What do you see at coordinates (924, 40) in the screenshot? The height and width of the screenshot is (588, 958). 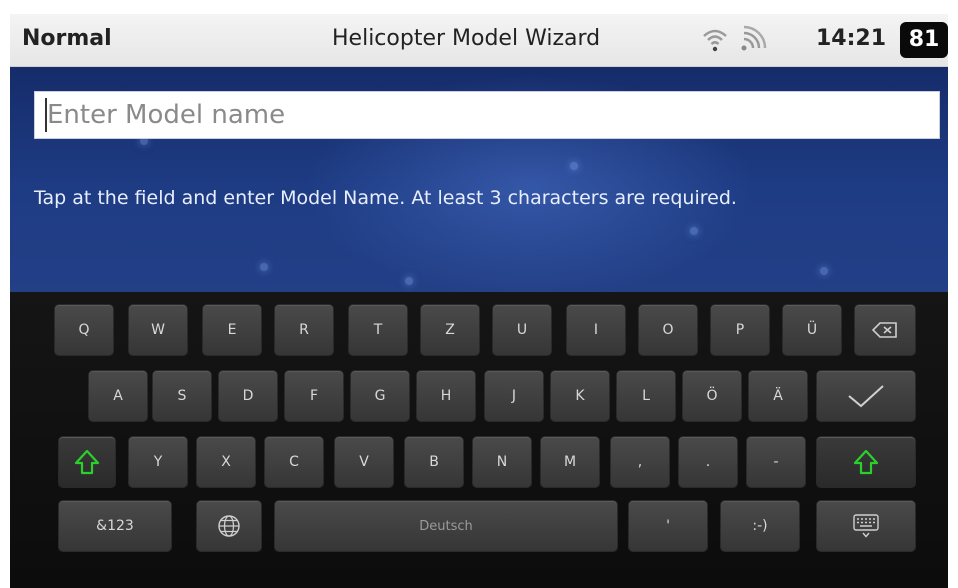 I see `battery-indicator: 81` at bounding box center [924, 40].